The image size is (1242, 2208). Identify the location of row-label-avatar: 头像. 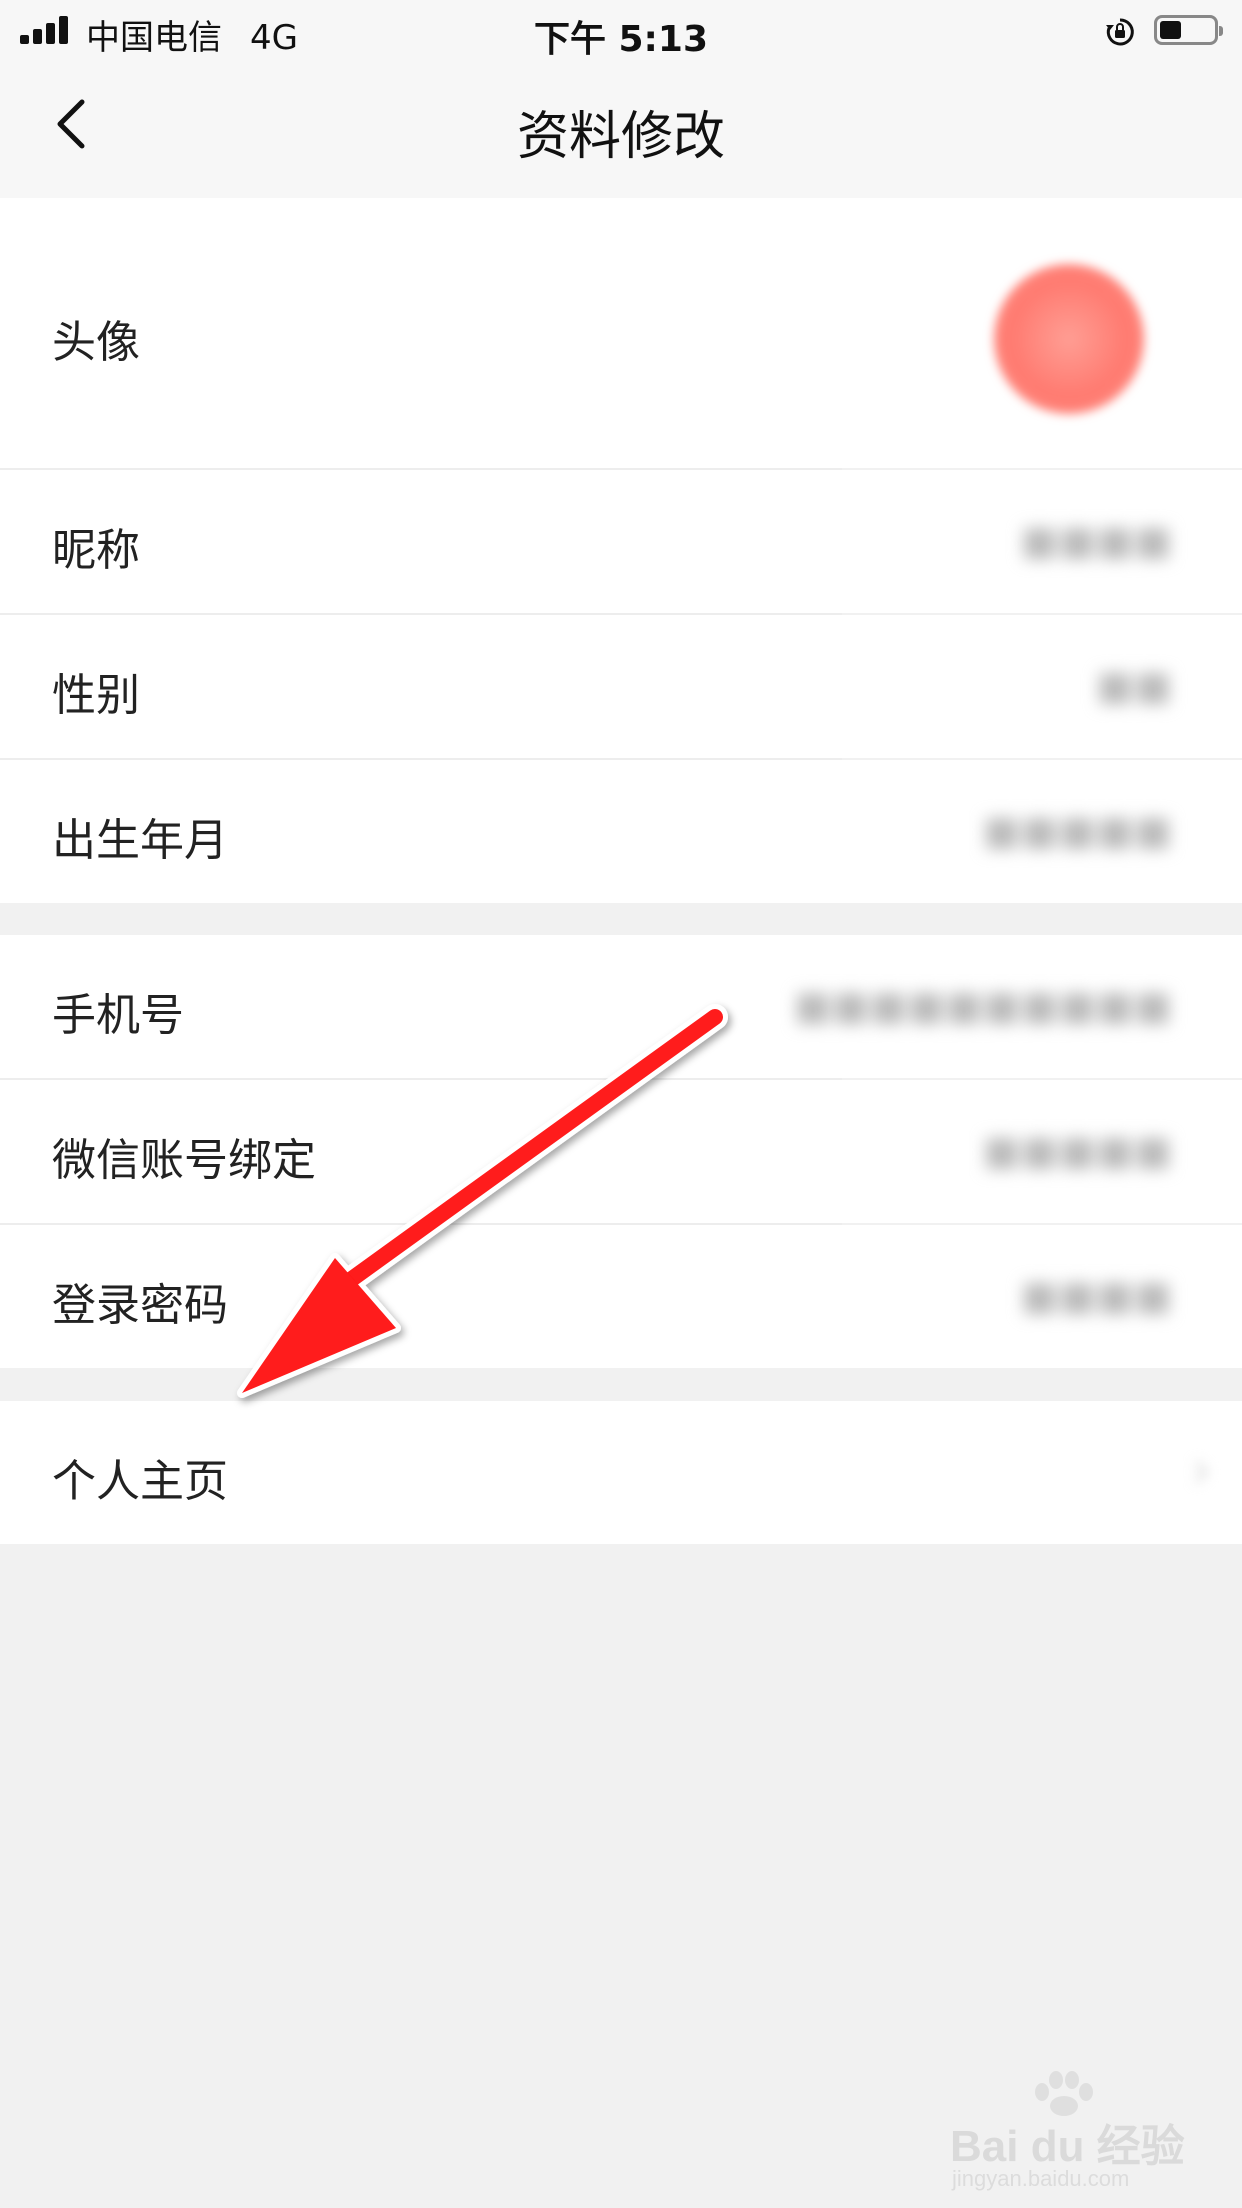
(96, 342).